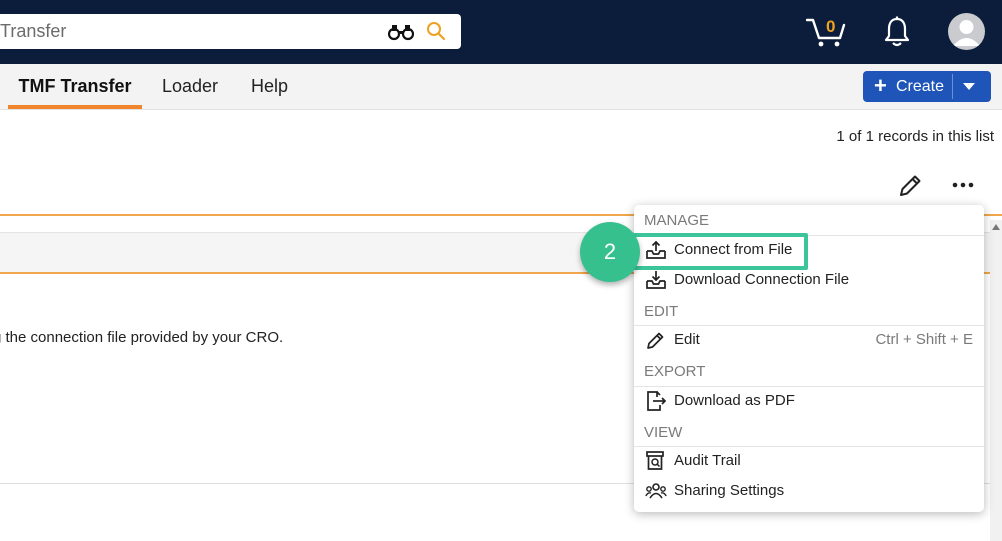  I want to click on create-button-group: + Create, so click(927, 86).